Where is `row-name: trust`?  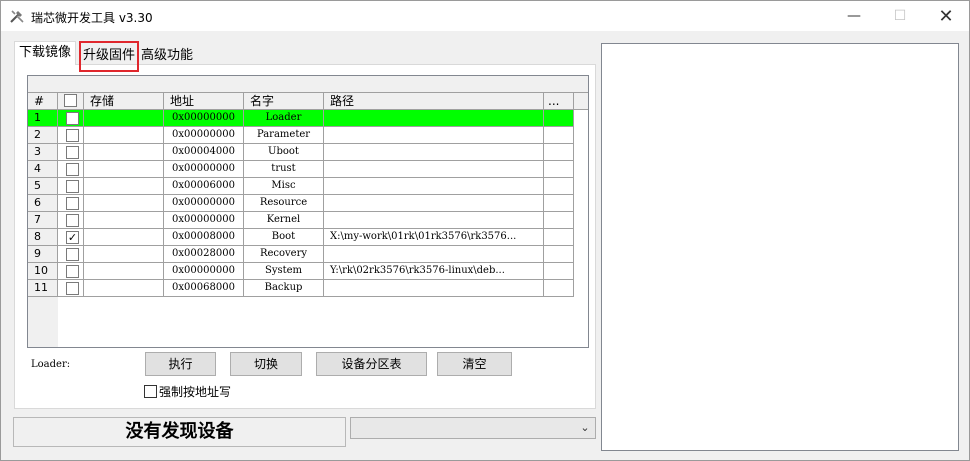 row-name: trust is located at coordinates (284, 169).